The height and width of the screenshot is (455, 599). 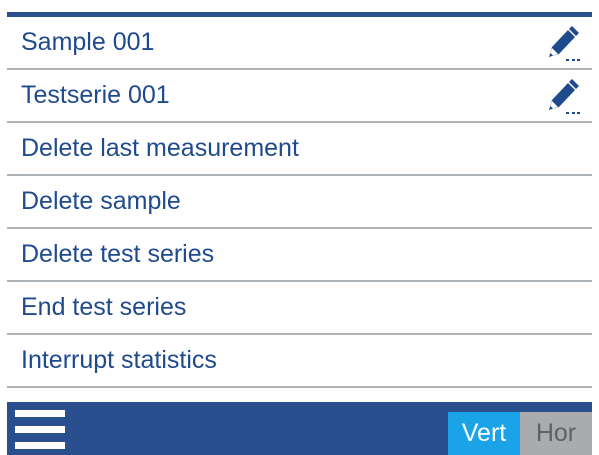 I want to click on menu-item-interrupt-statistics: Interrupt statistics, so click(x=299, y=361).